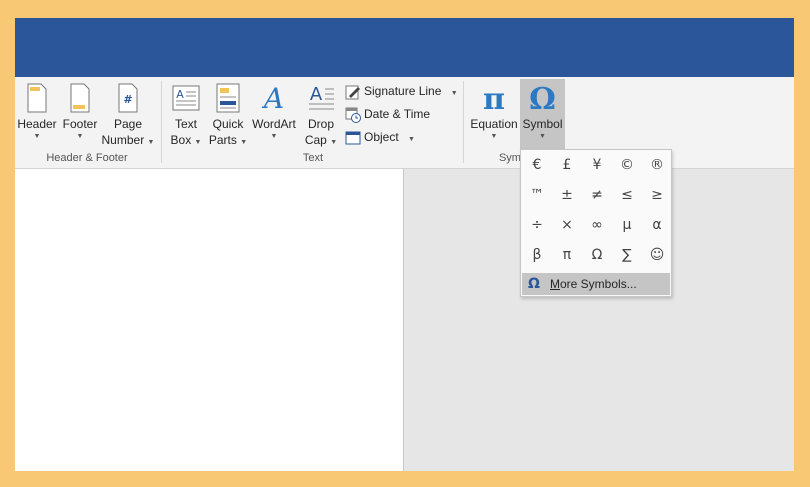 The height and width of the screenshot is (487, 810). Describe the element at coordinates (185, 124) in the screenshot. I see `text-box-label-1: Text` at that location.